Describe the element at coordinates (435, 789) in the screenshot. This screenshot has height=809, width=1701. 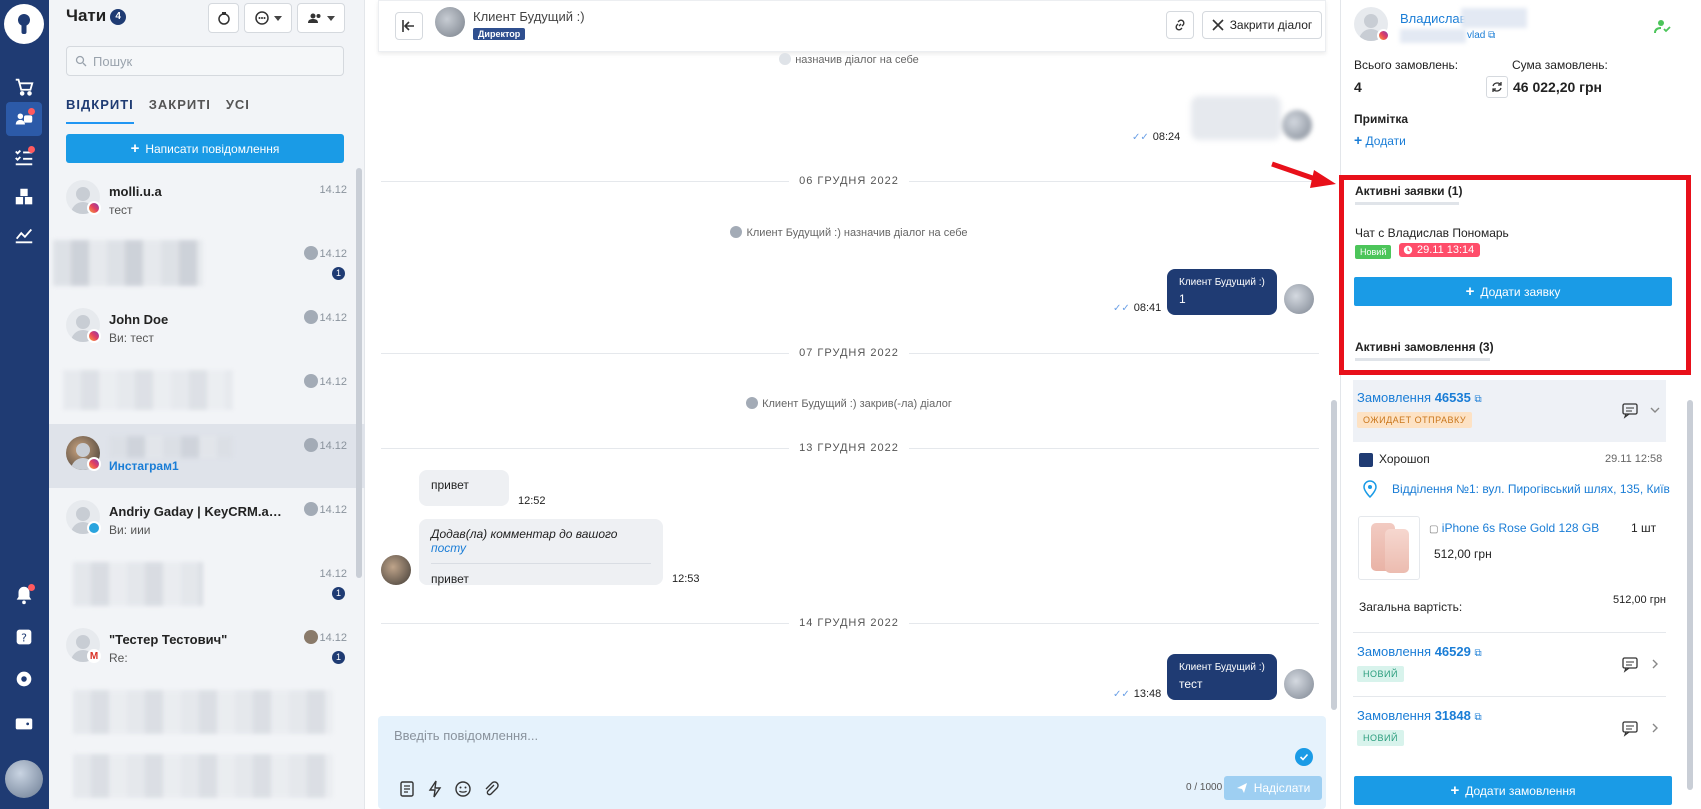
I see `lightning-icon` at that location.